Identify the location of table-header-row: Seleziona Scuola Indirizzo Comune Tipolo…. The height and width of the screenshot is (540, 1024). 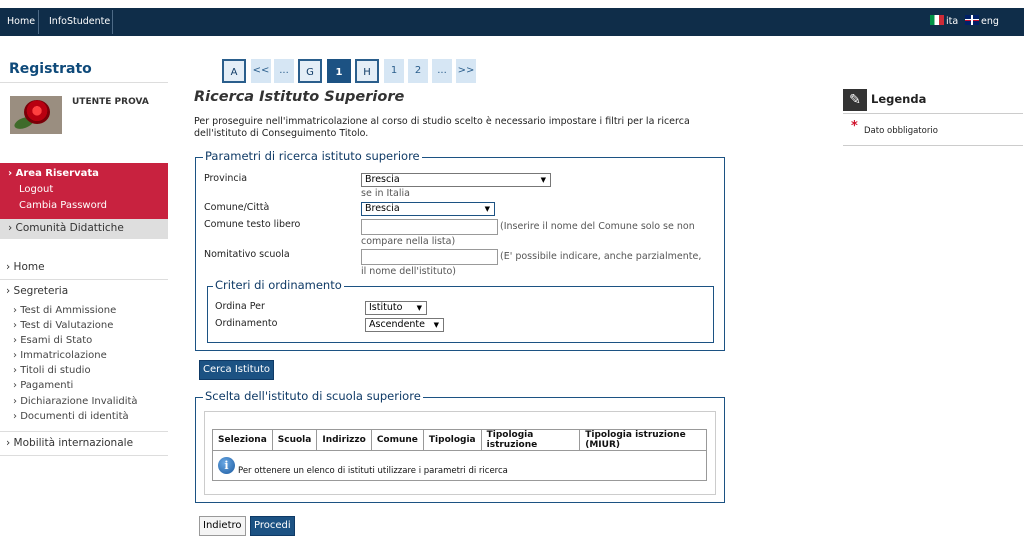
(459, 440).